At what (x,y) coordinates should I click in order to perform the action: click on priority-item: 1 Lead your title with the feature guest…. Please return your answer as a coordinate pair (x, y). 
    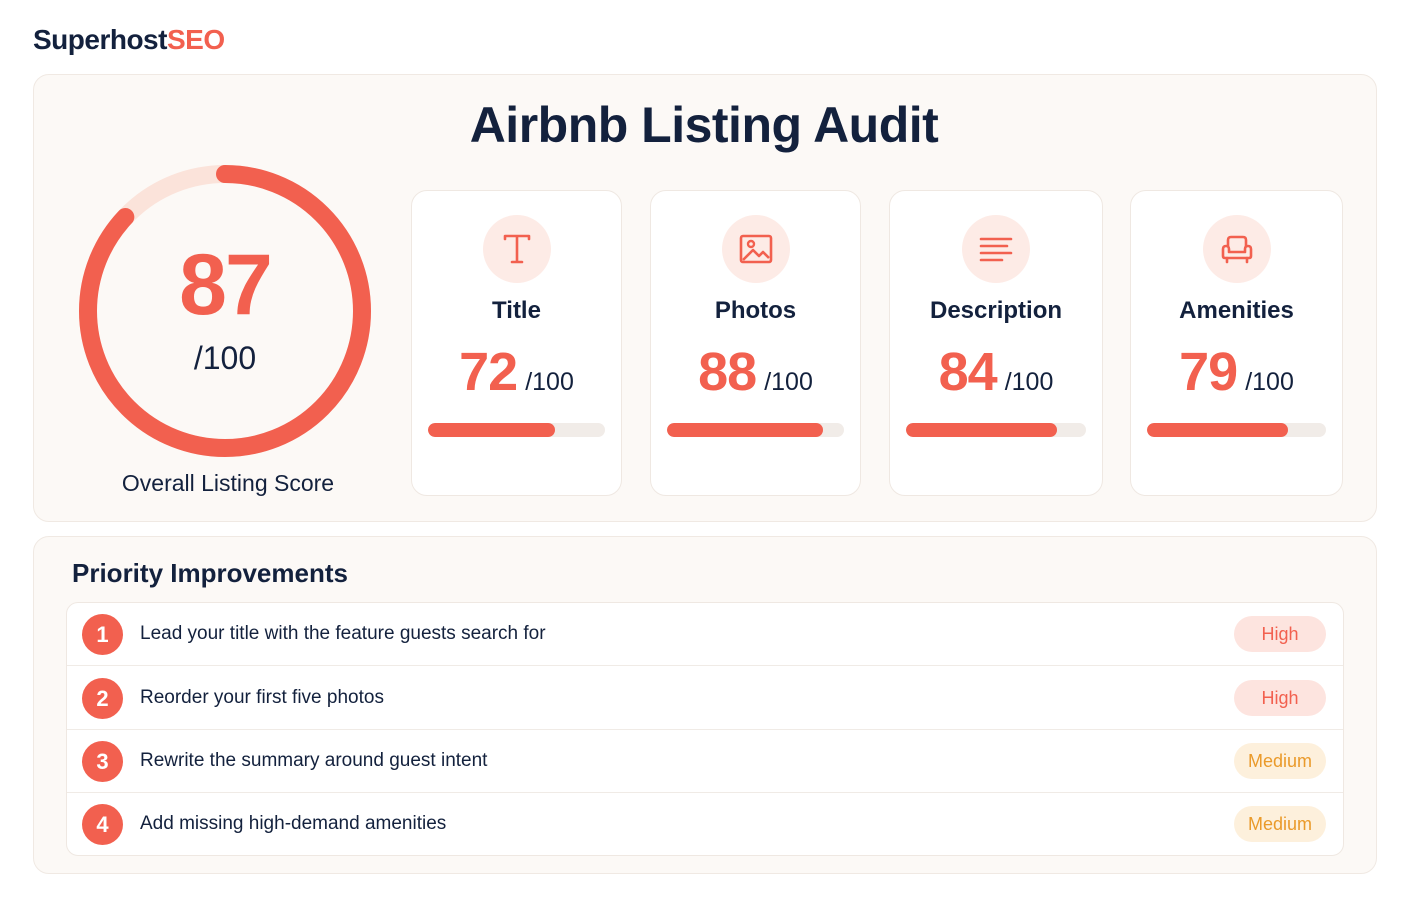
    Looking at the image, I should click on (705, 634).